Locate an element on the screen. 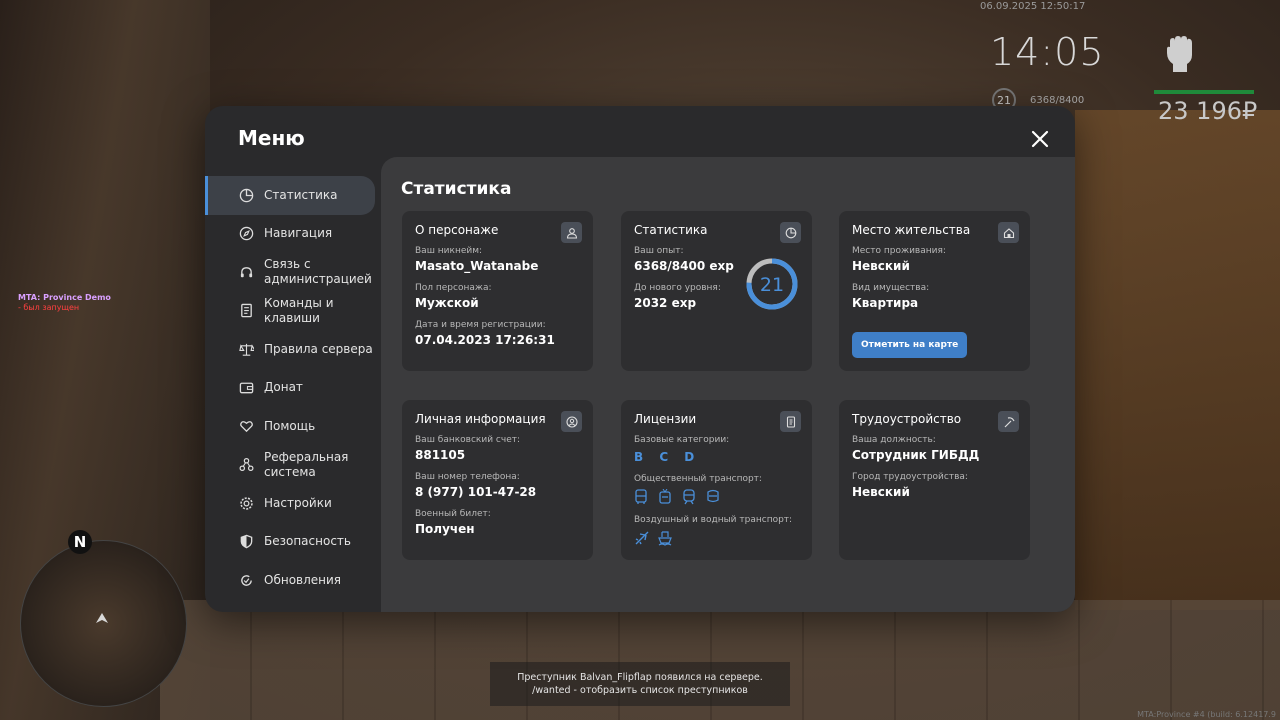 This screenshot has width=1280, height=720. trolleybus-icon is located at coordinates (666, 497).